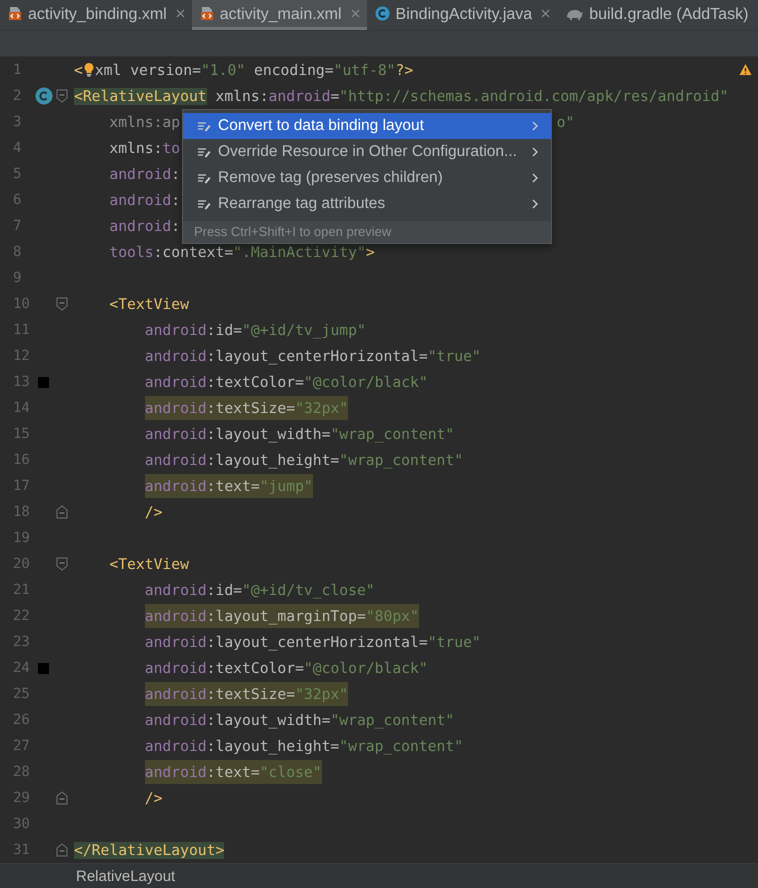 Image resolution: width=758 pixels, height=888 pixels. What do you see at coordinates (144, 148) in the screenshot?
I see `code-line: xmlns:to` at bounding box center [144, 148].